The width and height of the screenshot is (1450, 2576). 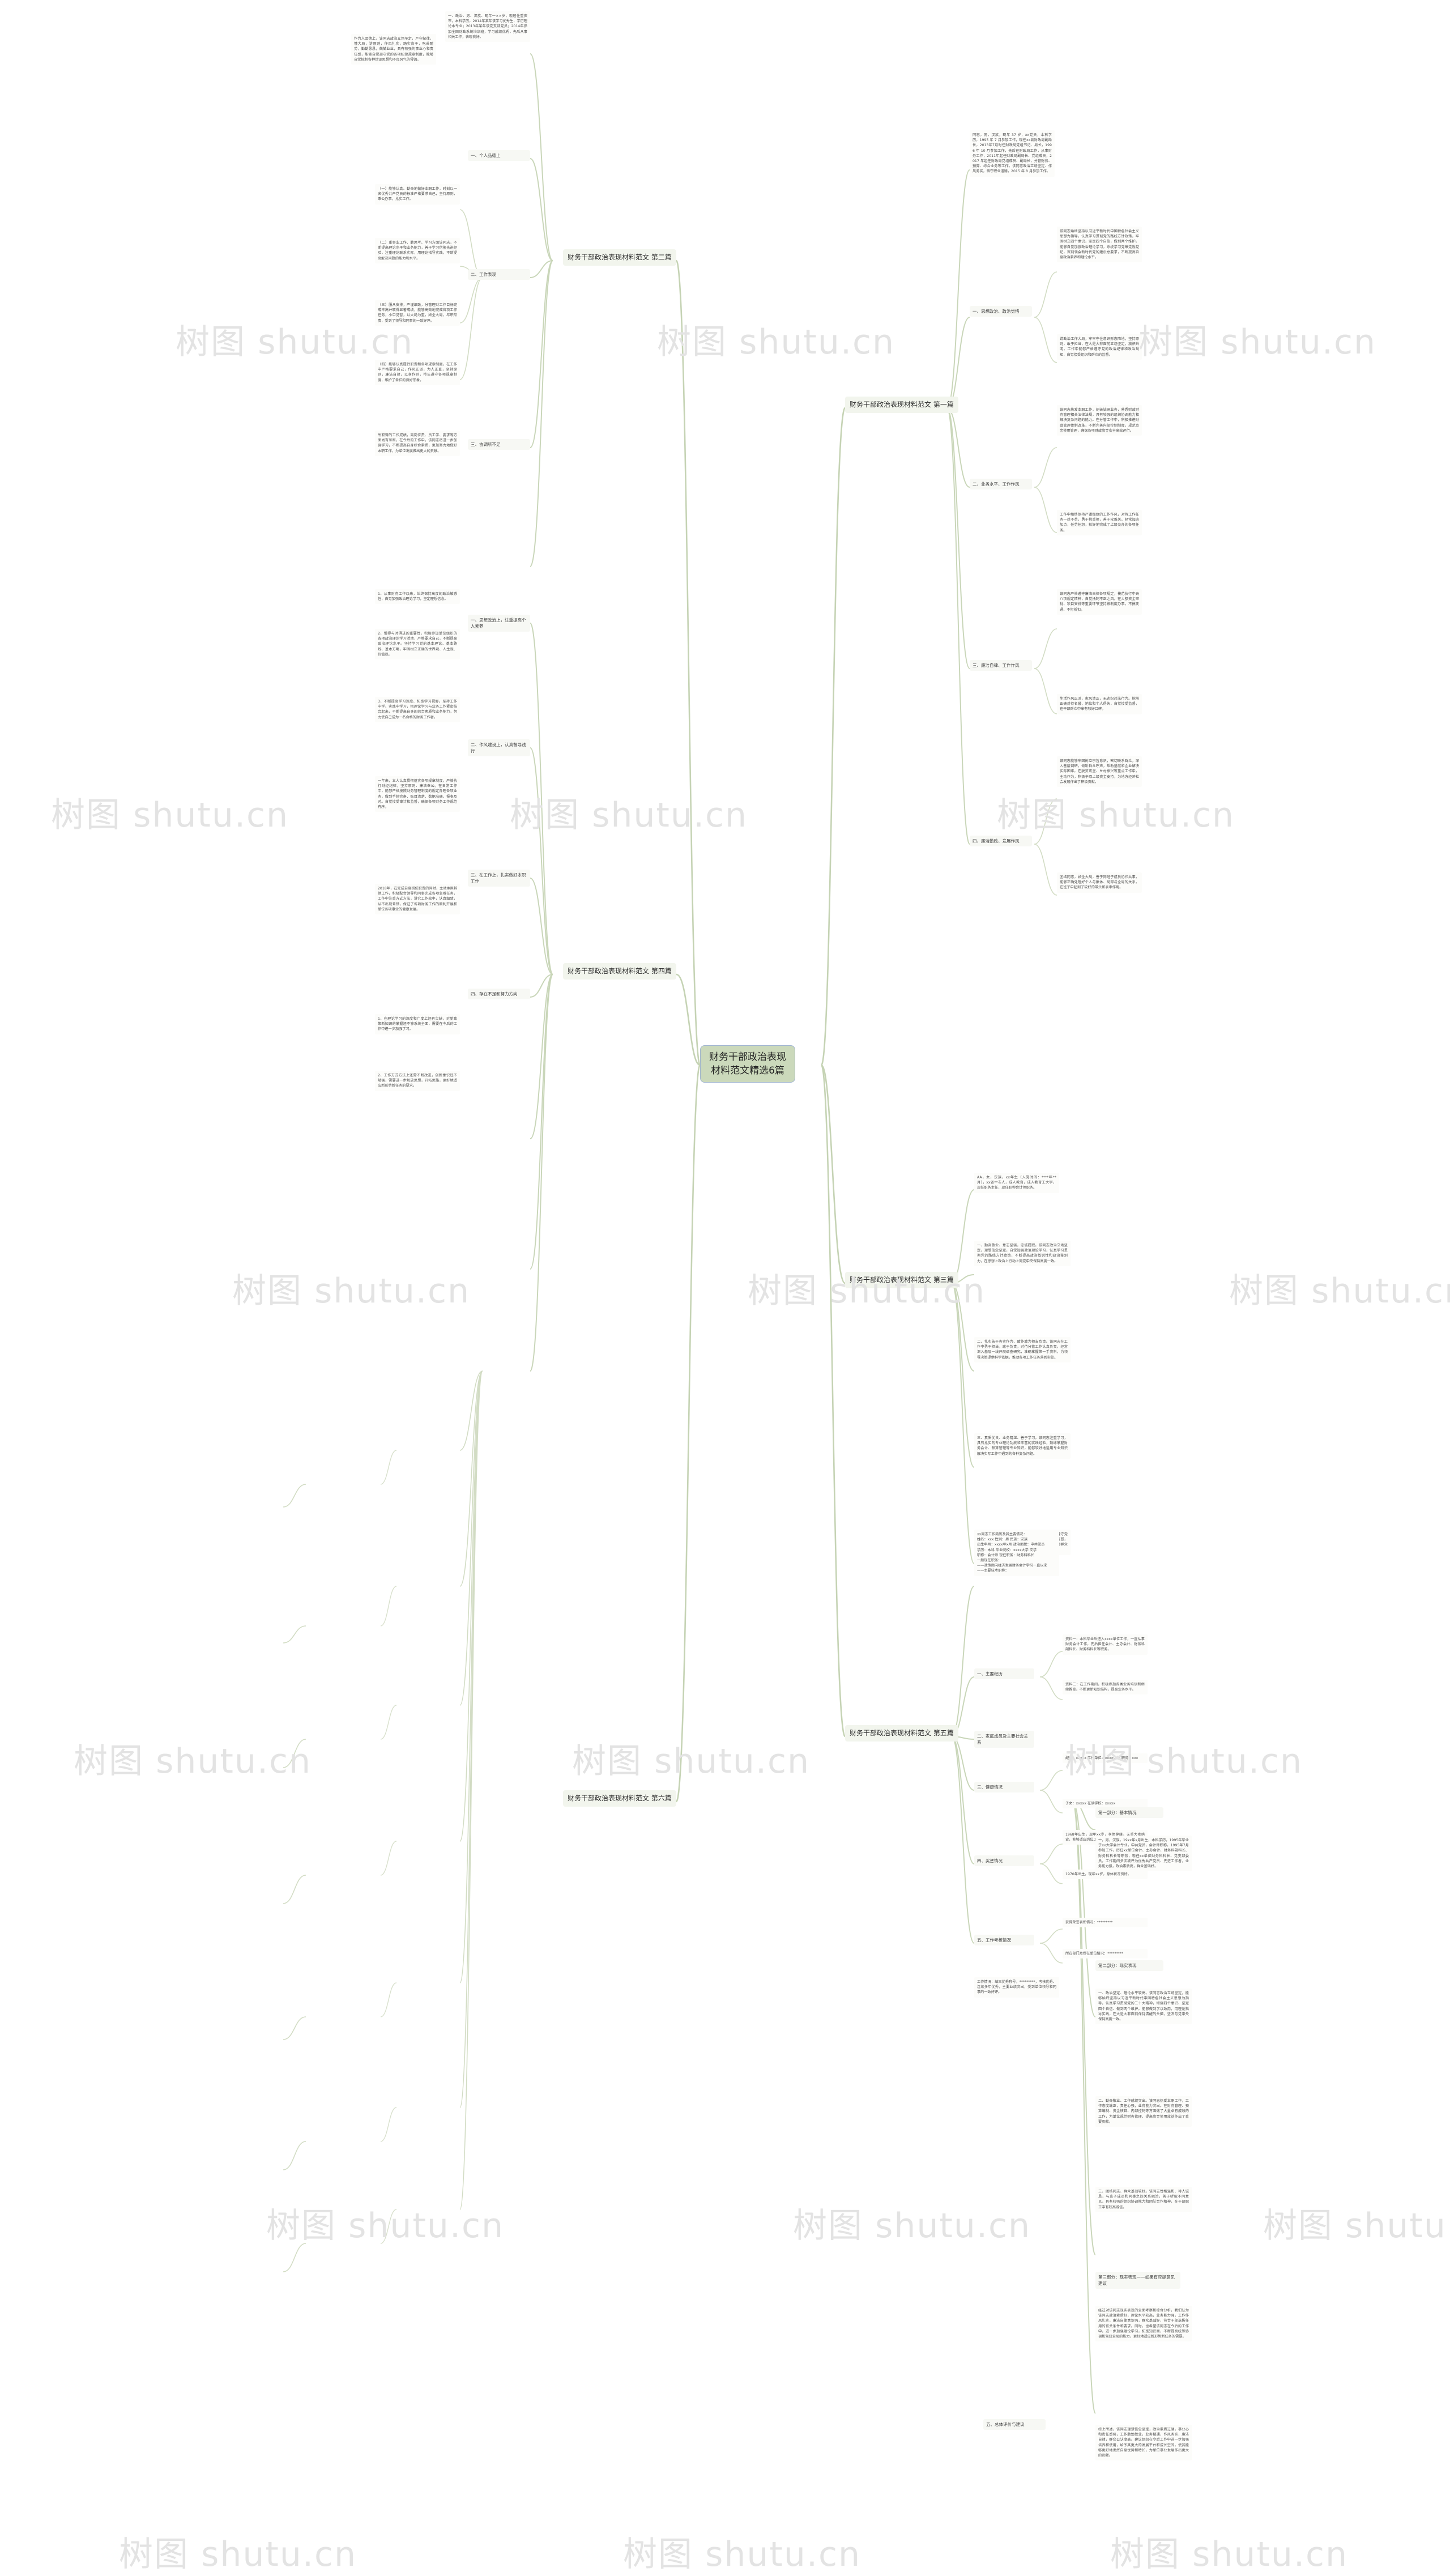 What do you see at coordinates (1001, 665) in the screenshot?
I see `b1-topic-2-title: 三、廉洁自律、工作作风` at bounding box center [1001, 665].